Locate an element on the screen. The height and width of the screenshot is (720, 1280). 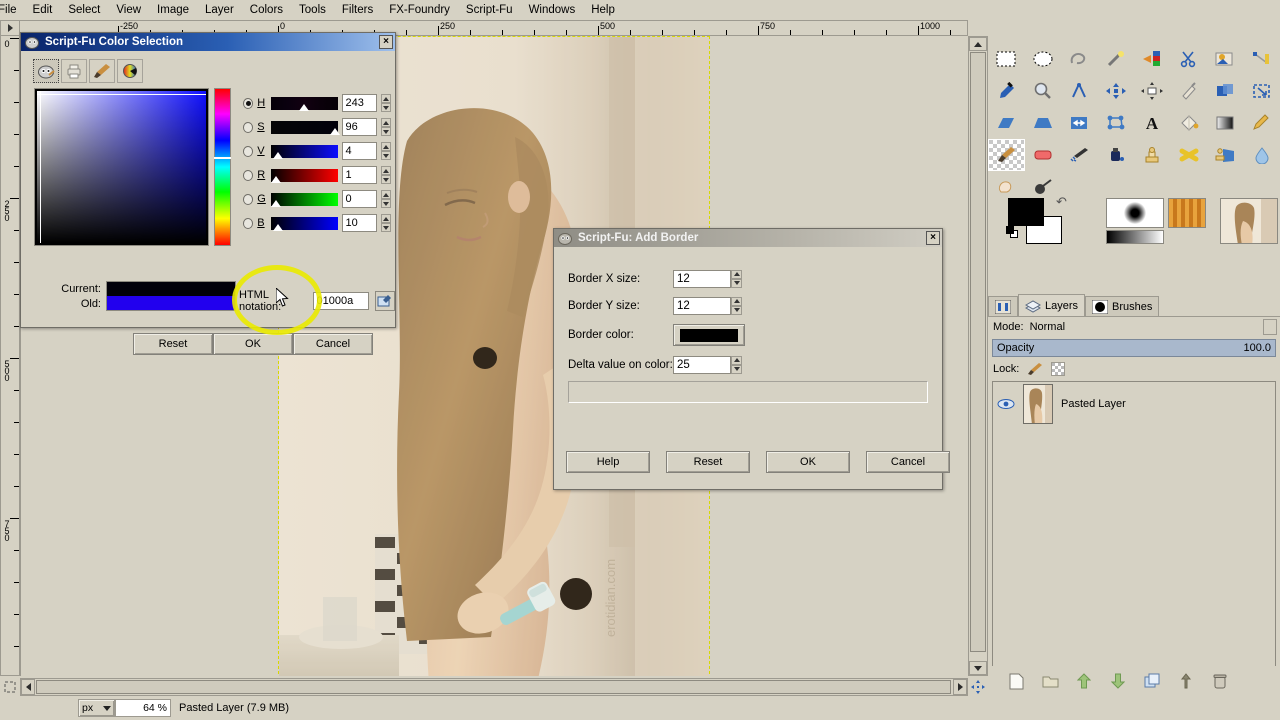
tab-tool-options is located at coordinates (1003, 306).